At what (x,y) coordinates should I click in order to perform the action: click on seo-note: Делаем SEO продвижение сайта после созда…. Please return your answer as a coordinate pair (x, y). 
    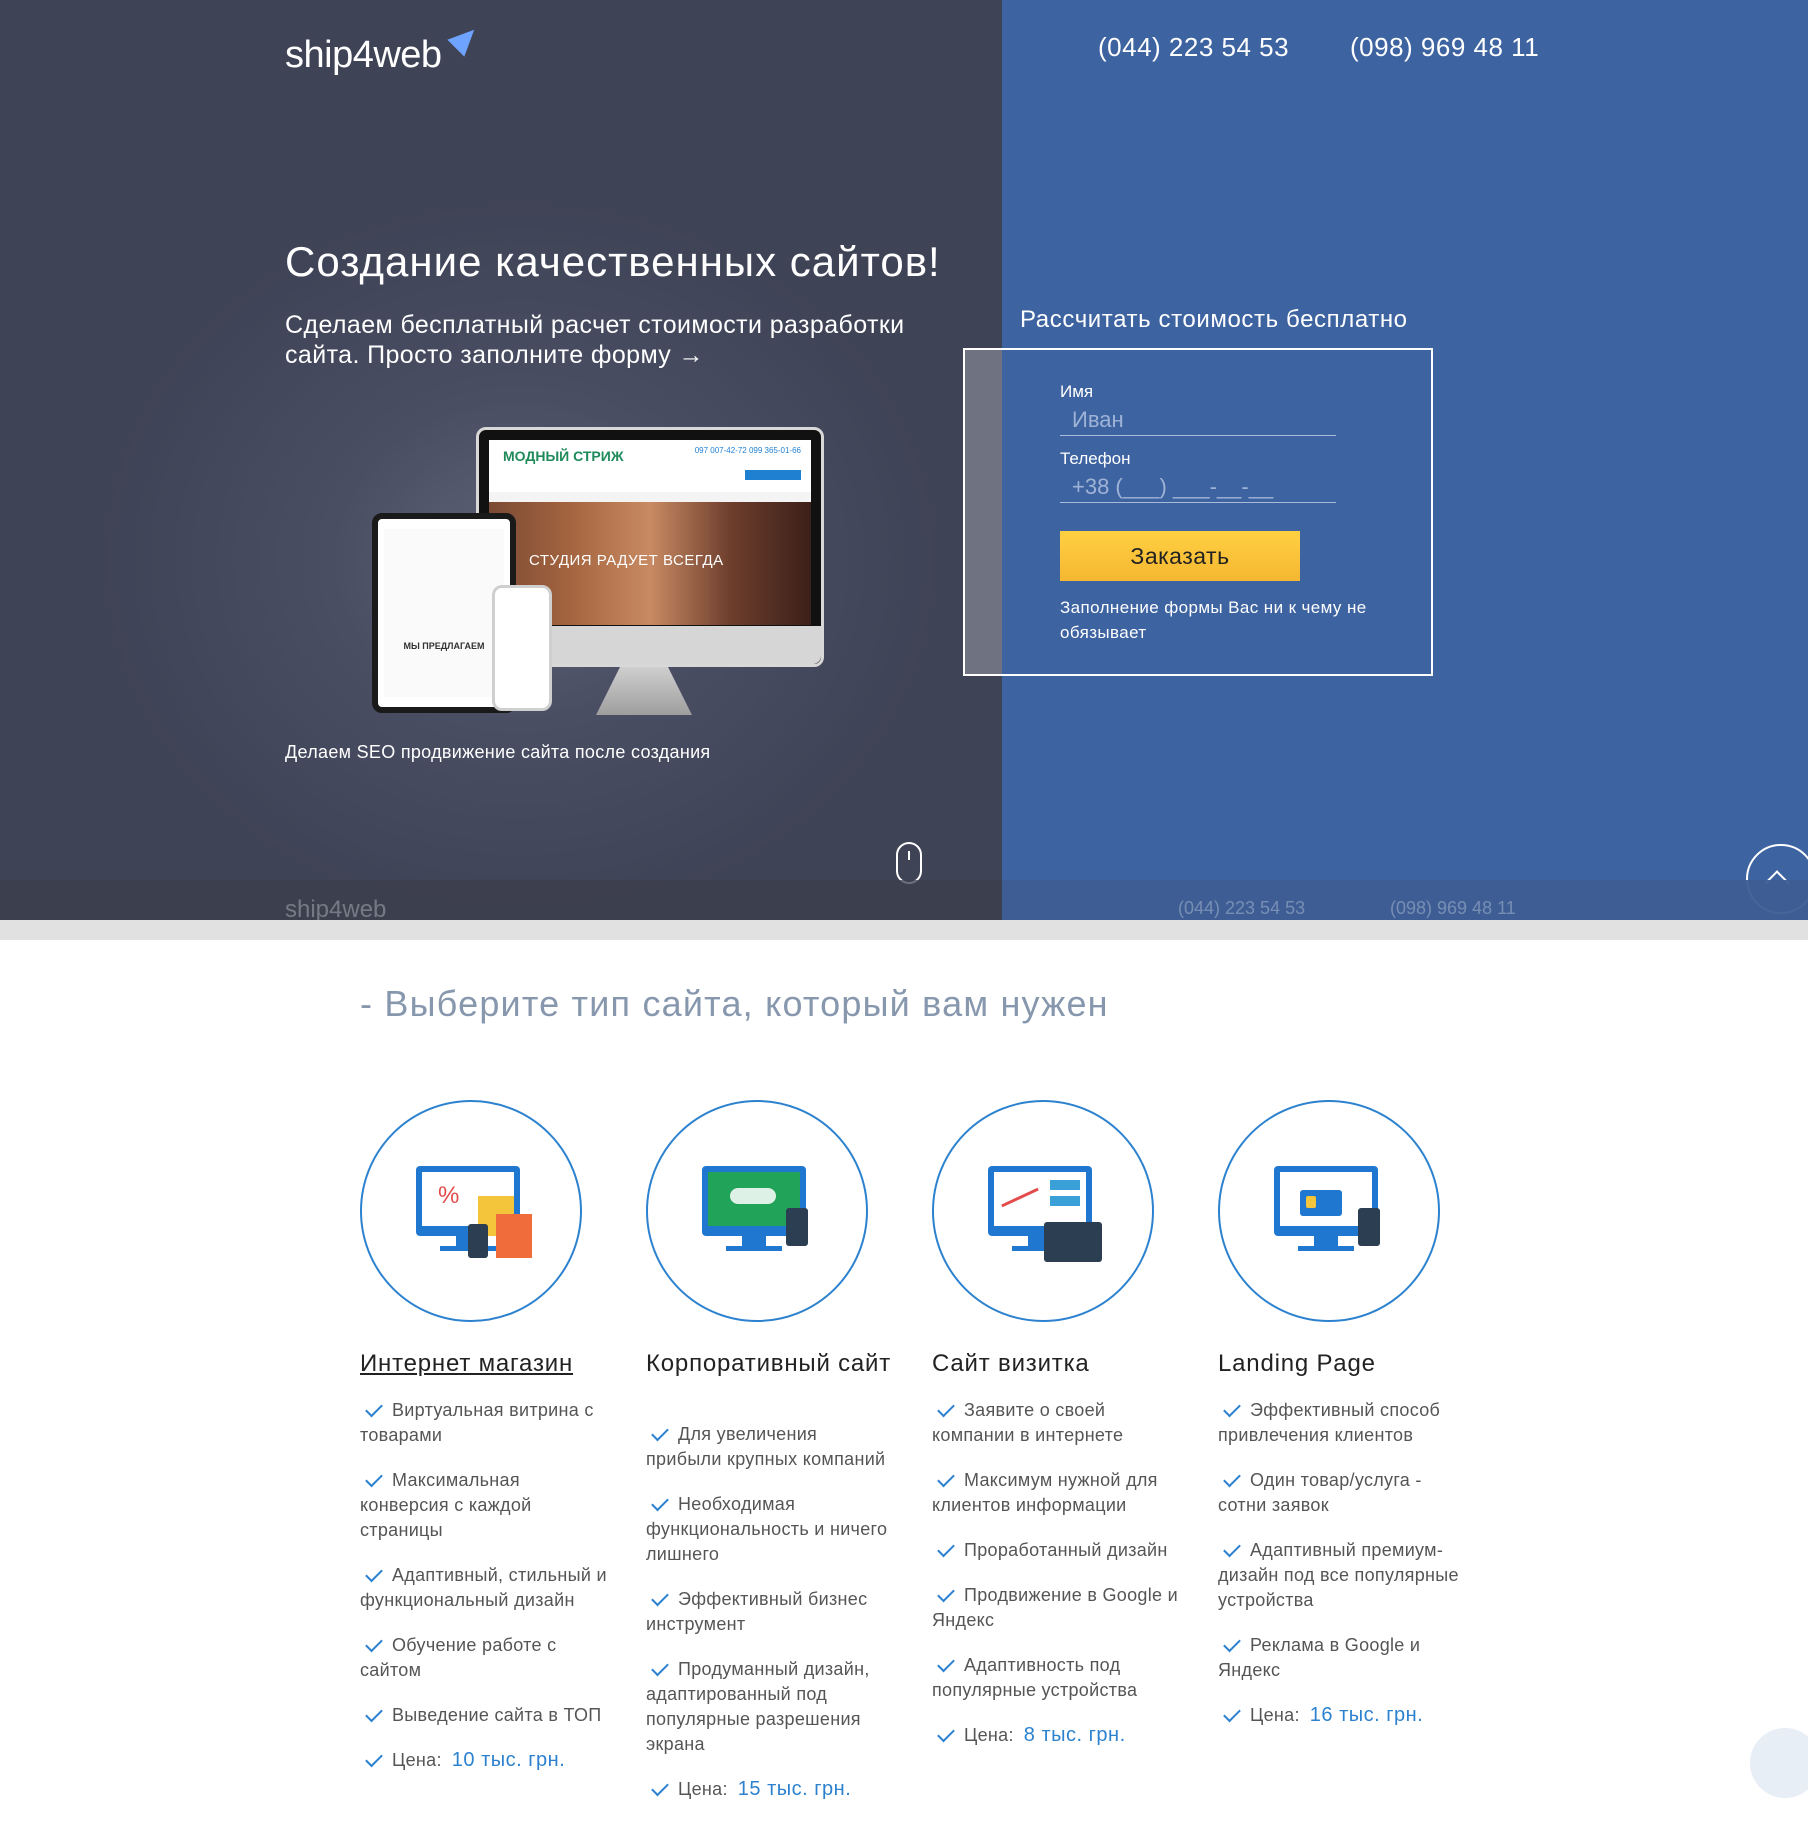
    Looking at the image, I should click on (498, 752).